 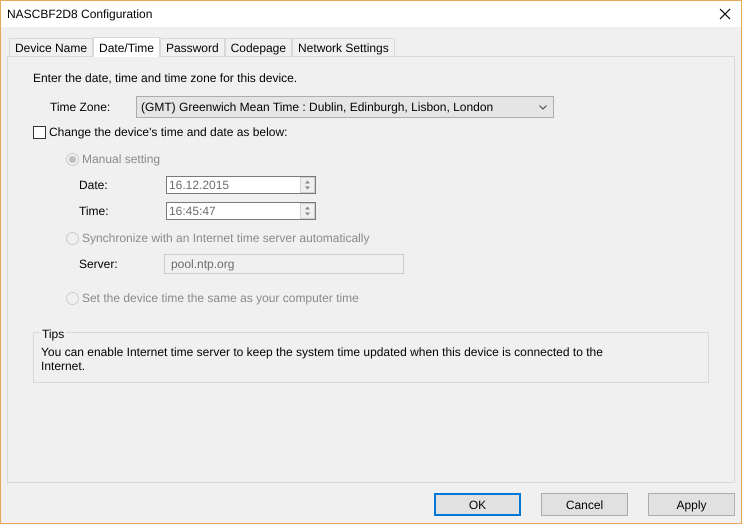 I want to click on dialog-button: Cancel, so click(x=584, y=504).